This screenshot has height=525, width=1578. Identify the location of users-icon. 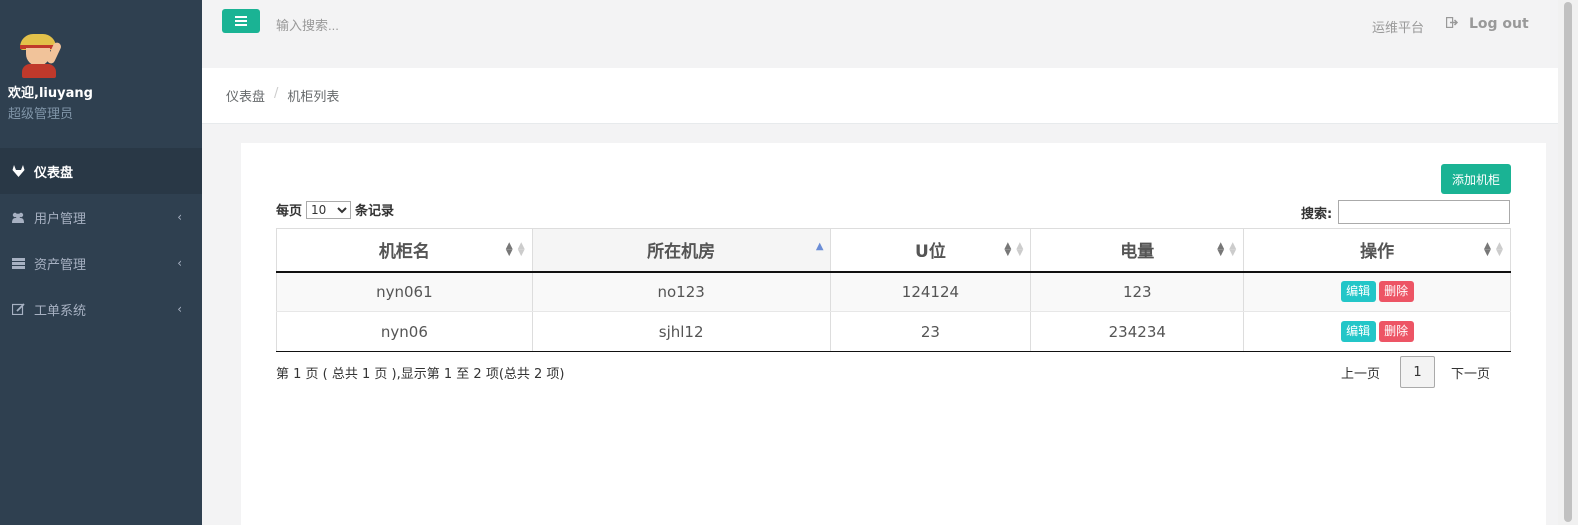
(18, 217).